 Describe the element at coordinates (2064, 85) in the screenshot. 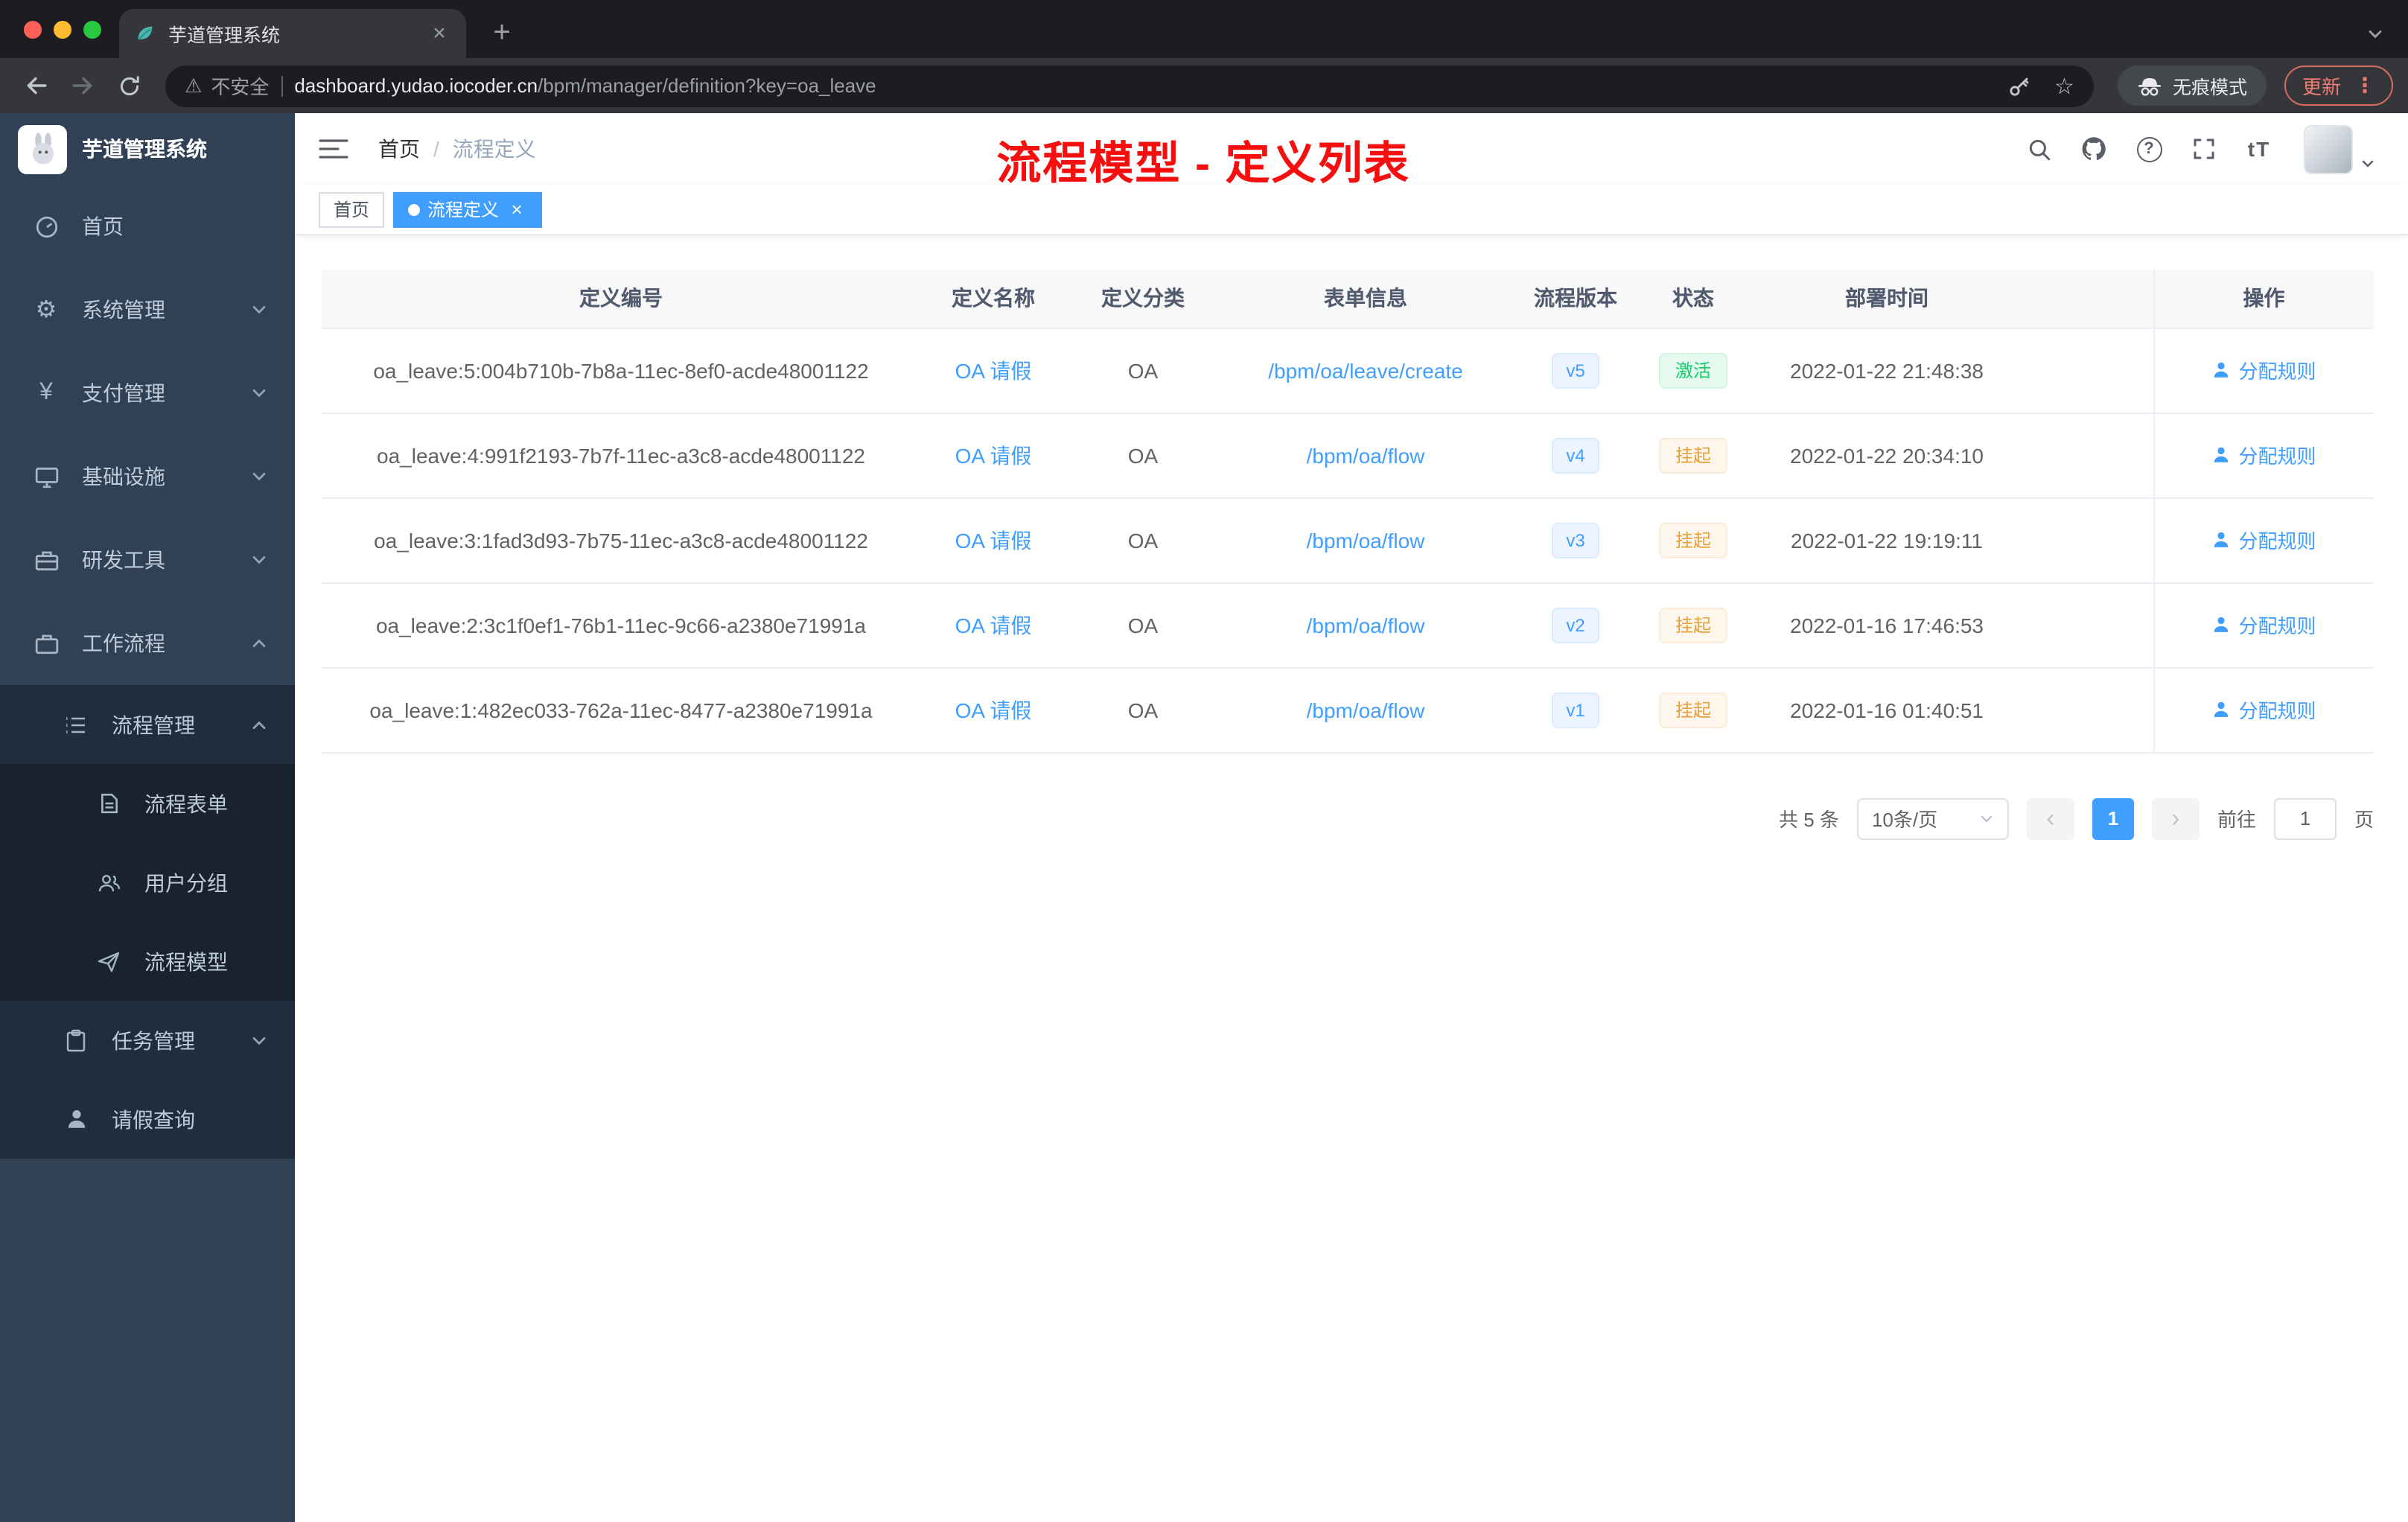

I see `bookmark-star-icon: ☆` at that location.